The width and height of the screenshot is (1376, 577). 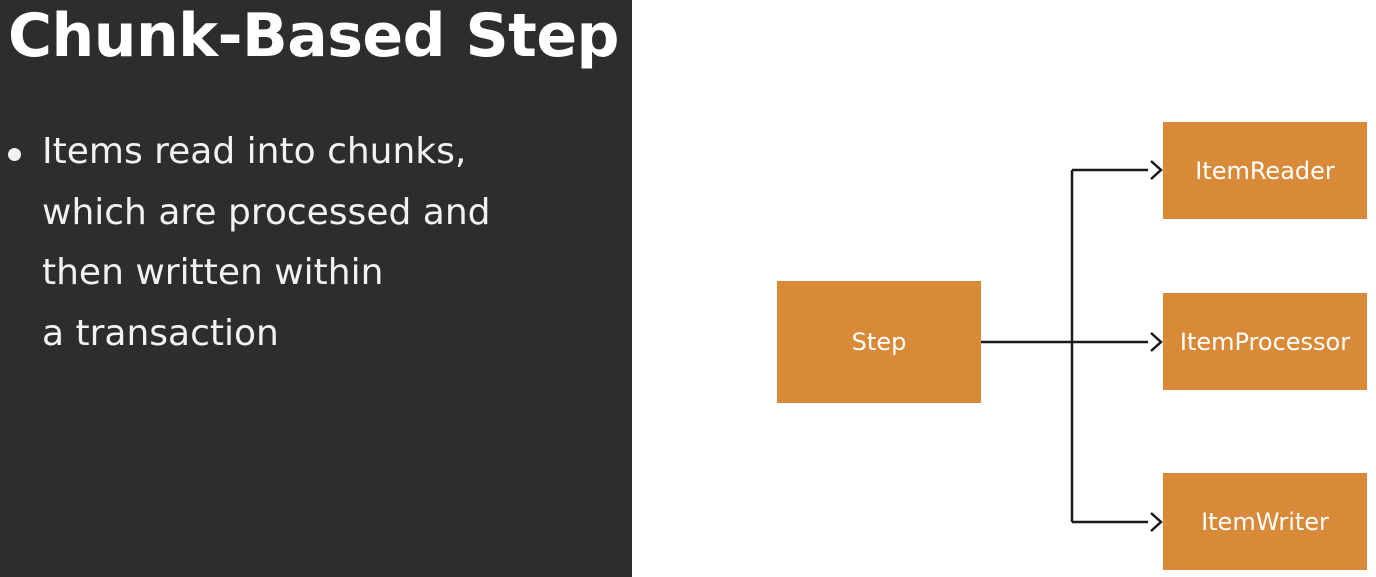 I want to click on item-writer-node: ItemWriter, so click(x=1265, y=521).